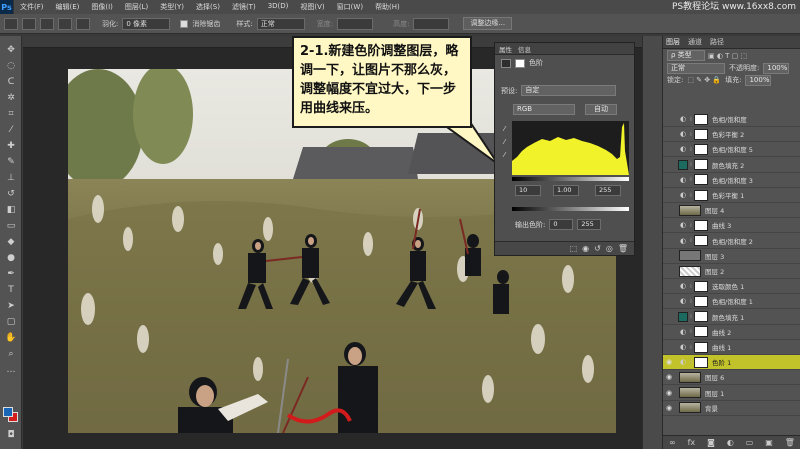  Describe the element at coordinates (574, 248) in the screenshot. I see `clip-to-layer-icon: ⬚` at that location.